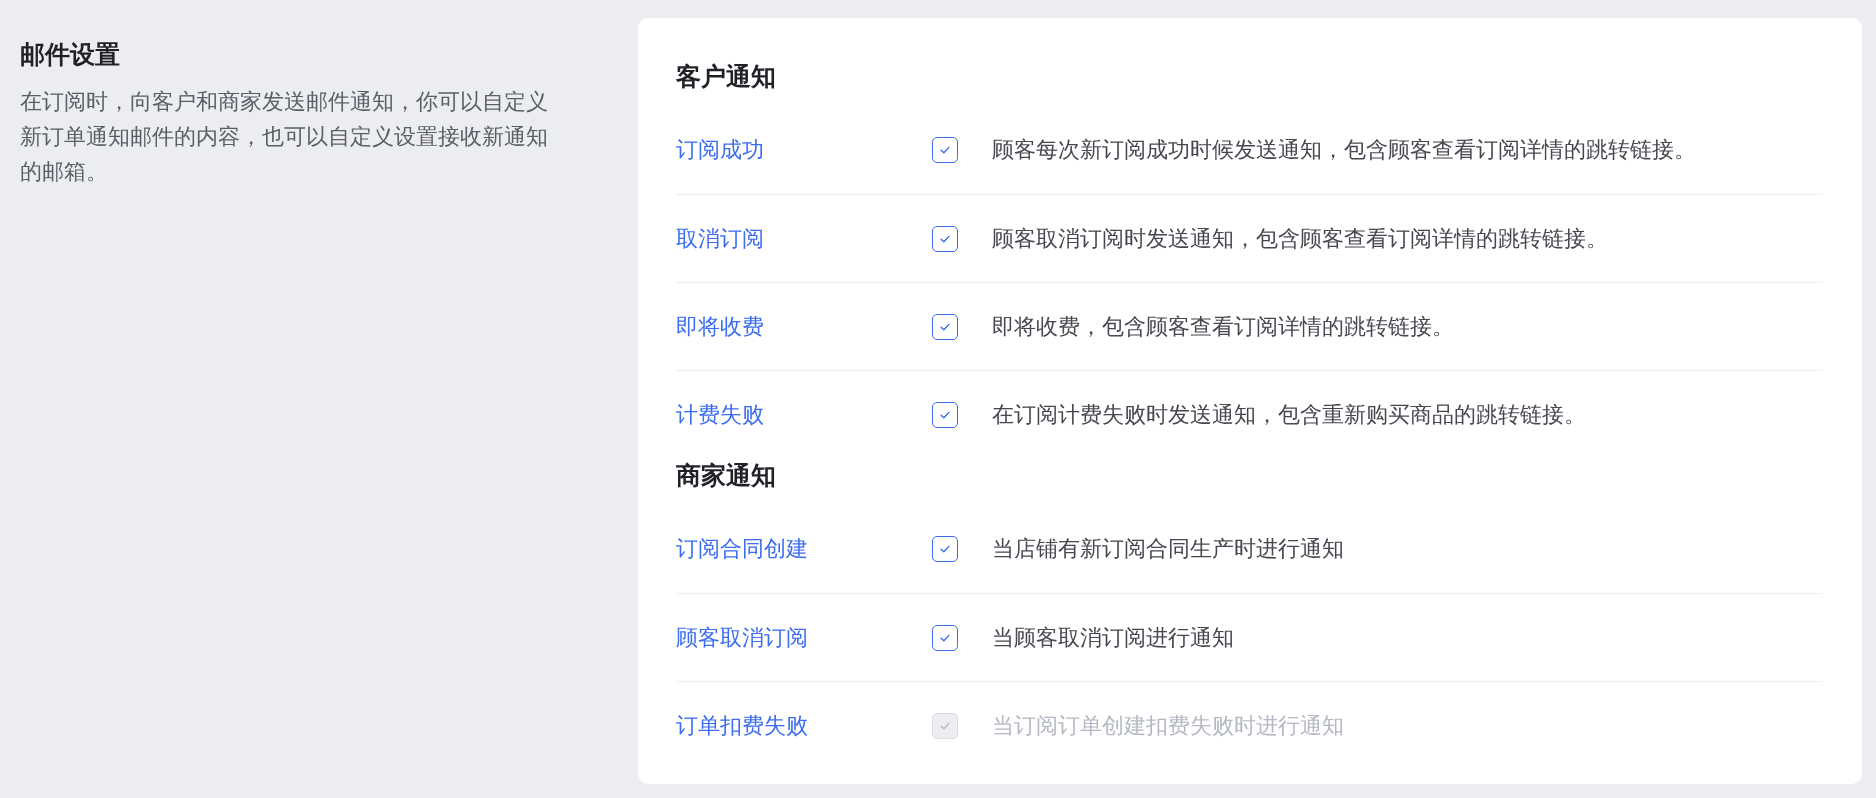 Image resolution: width=1876 pixels, height=798 pixels. Describe the element at coordinates (1113, 637) in the screenshot. I see `notification-description: 当顾客取消订阅进行通知` at that location.